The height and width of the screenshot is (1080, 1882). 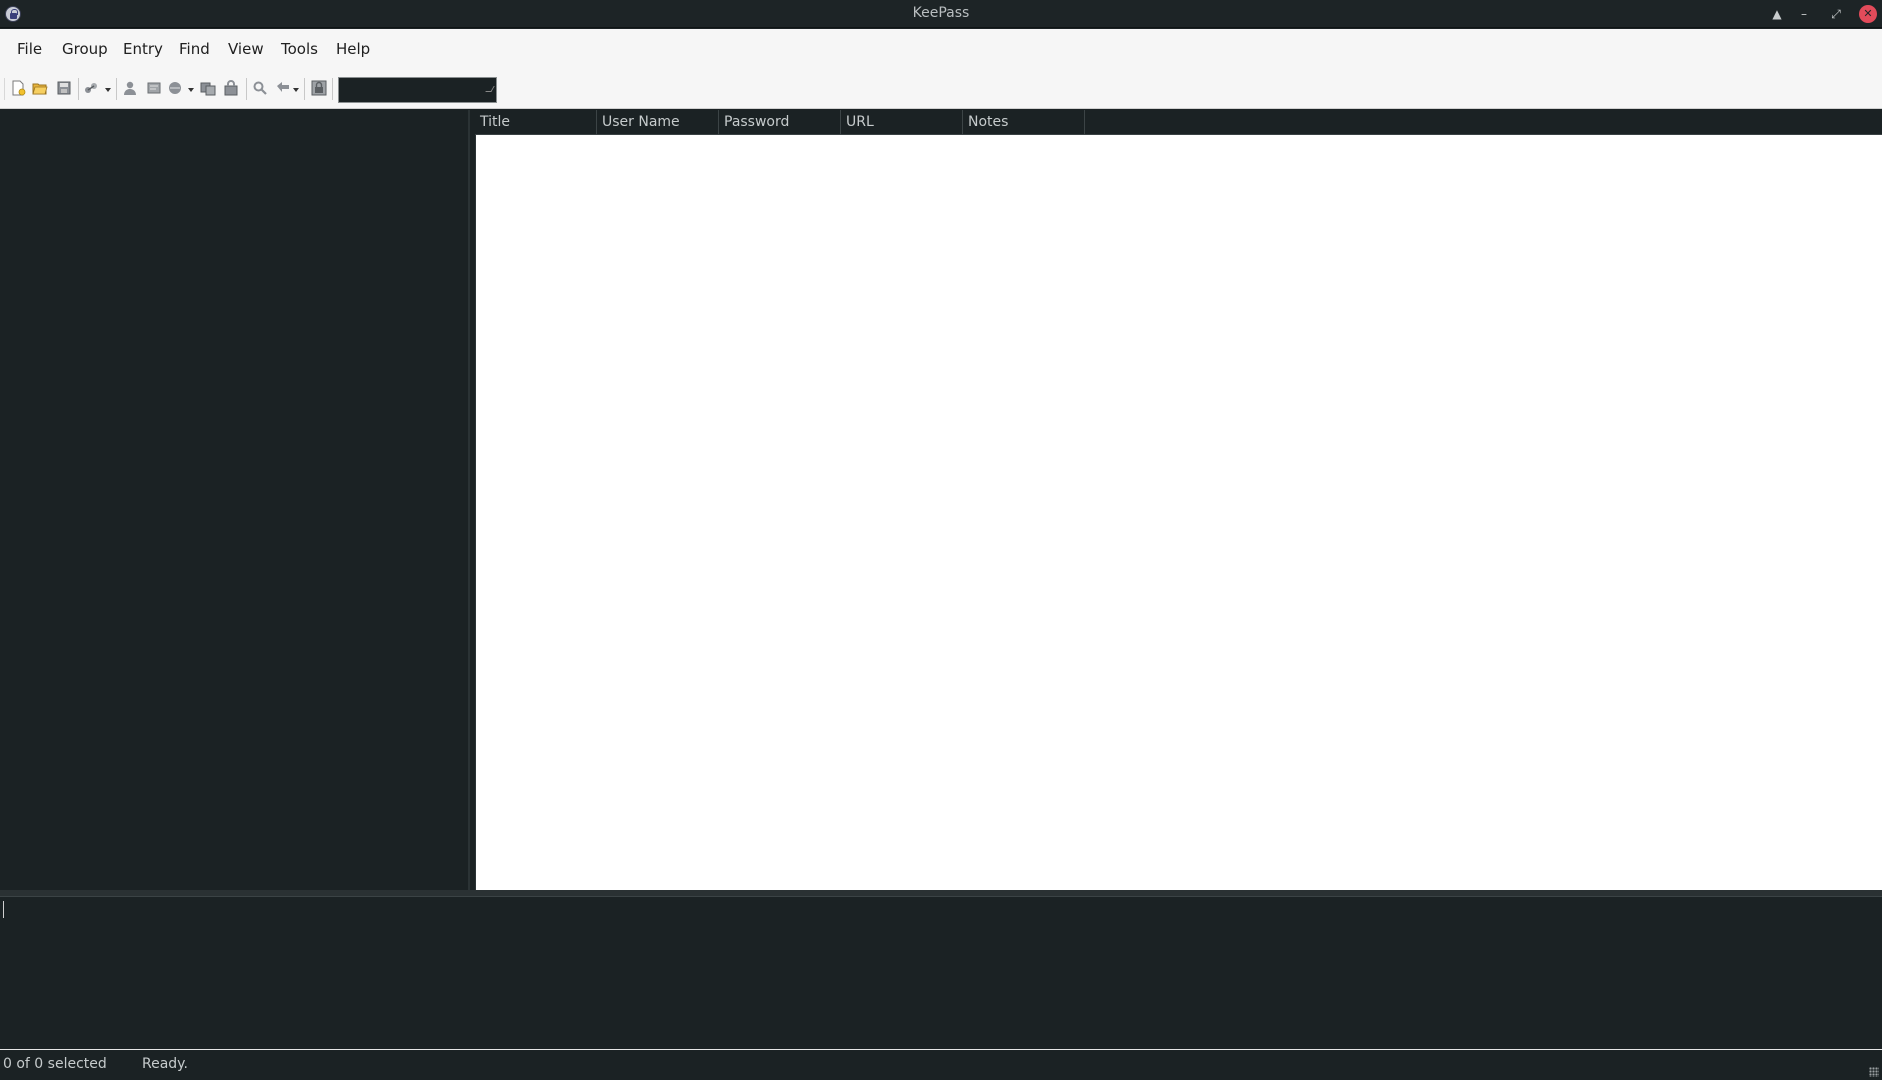 I want to click on menu-help: Help, so click(x=353, y=49).